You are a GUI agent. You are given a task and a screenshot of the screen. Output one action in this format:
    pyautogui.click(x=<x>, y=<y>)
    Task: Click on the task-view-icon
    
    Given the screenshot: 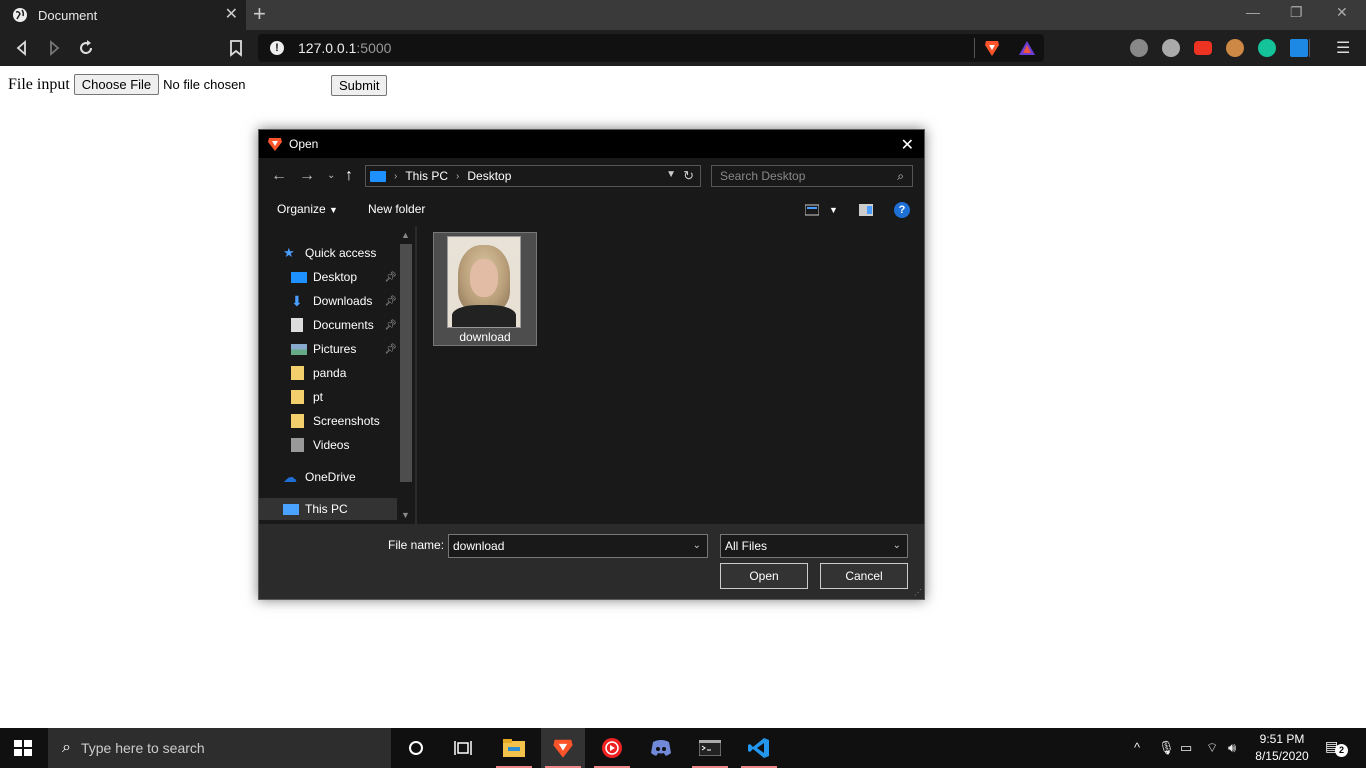 What is the action you would take?
    pyautogui.click(x=463, y=748)
    